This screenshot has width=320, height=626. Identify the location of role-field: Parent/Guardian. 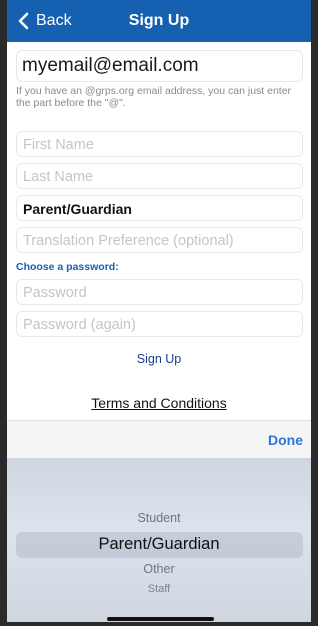
(159, 208).